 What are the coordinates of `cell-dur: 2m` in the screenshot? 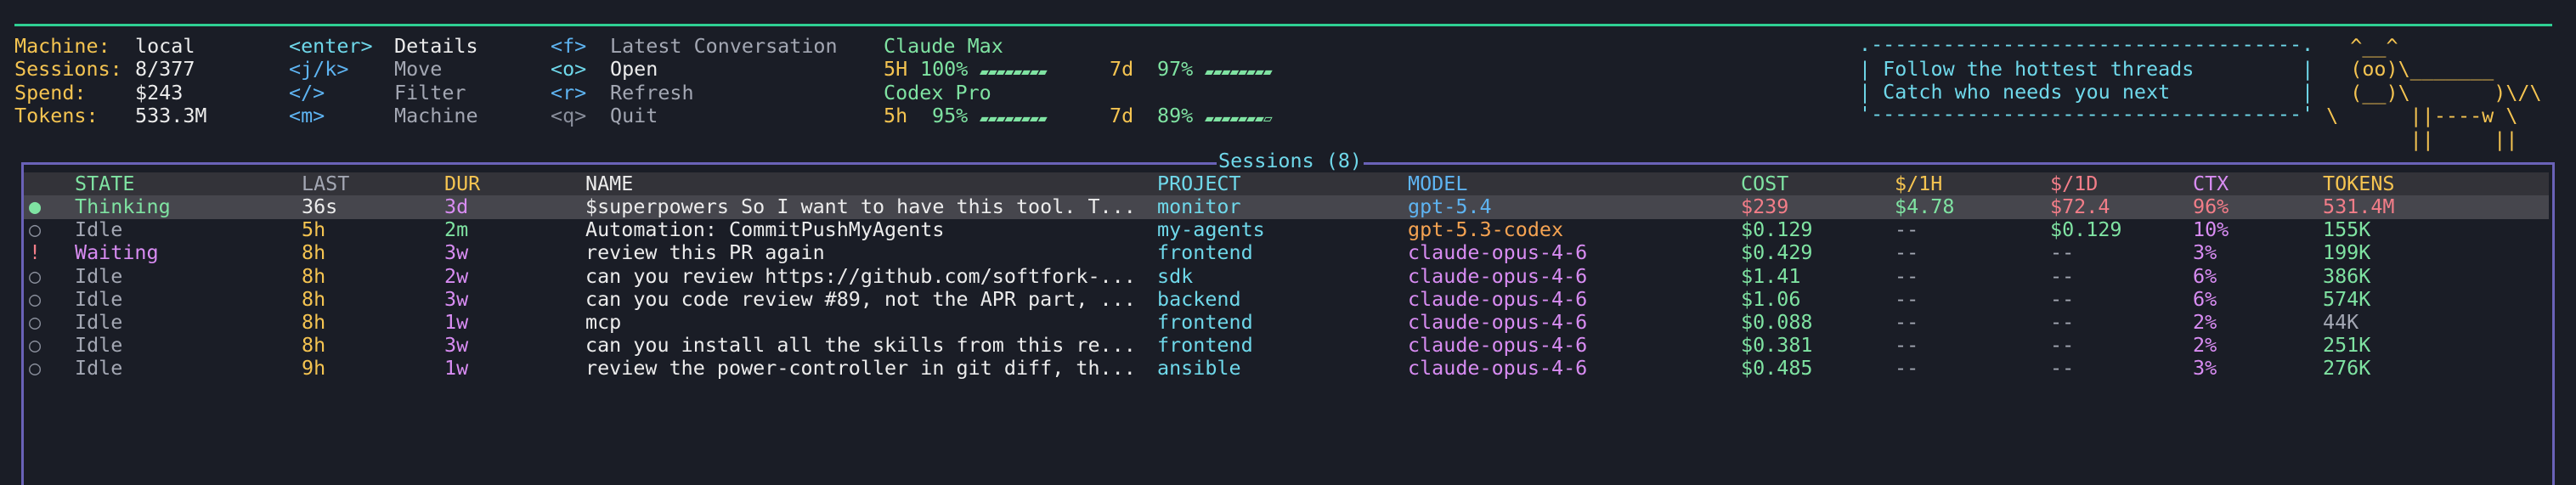 It's located at (457, 229).